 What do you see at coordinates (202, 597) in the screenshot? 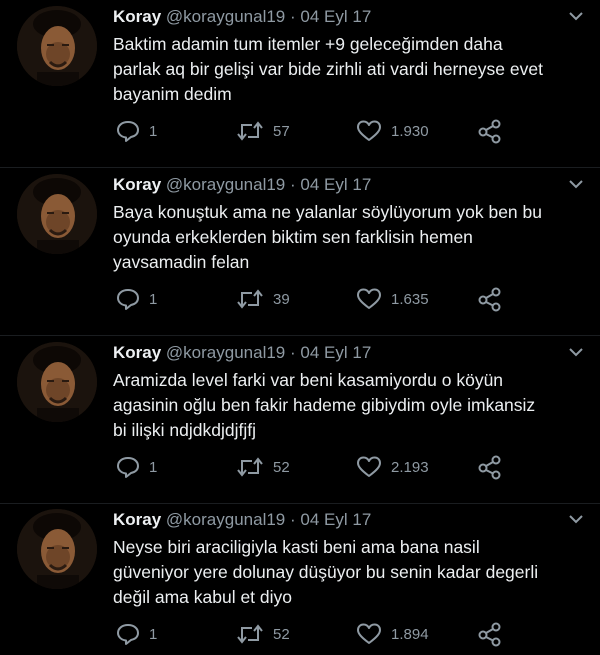
I see `tweet-text-line: değil ama kabul et diyo` at bounding box center [202, 597].